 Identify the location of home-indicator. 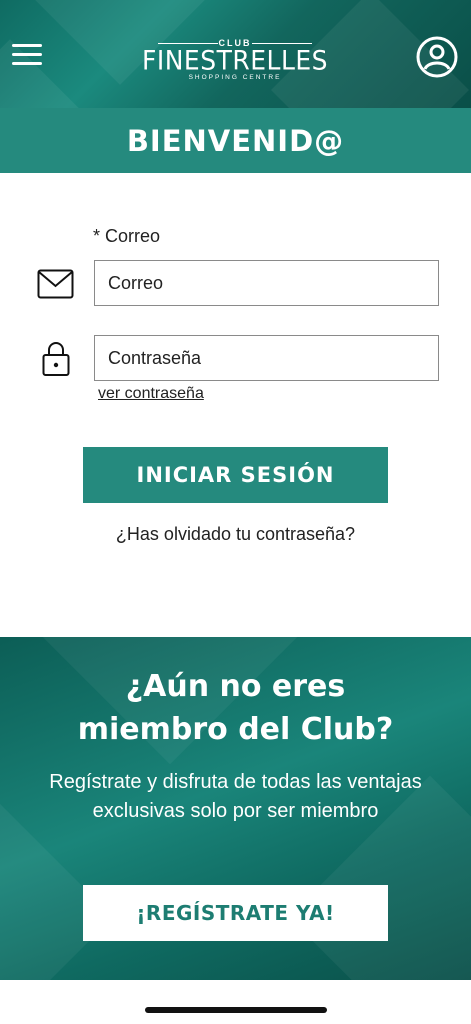
(236, 1010).